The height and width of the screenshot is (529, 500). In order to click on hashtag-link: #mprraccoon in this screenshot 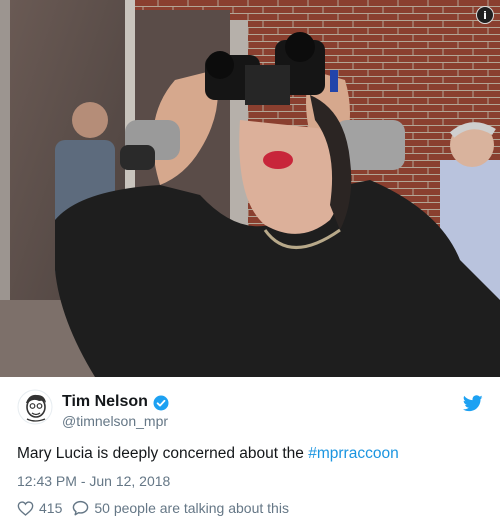, I will do `click(353, 453)`.